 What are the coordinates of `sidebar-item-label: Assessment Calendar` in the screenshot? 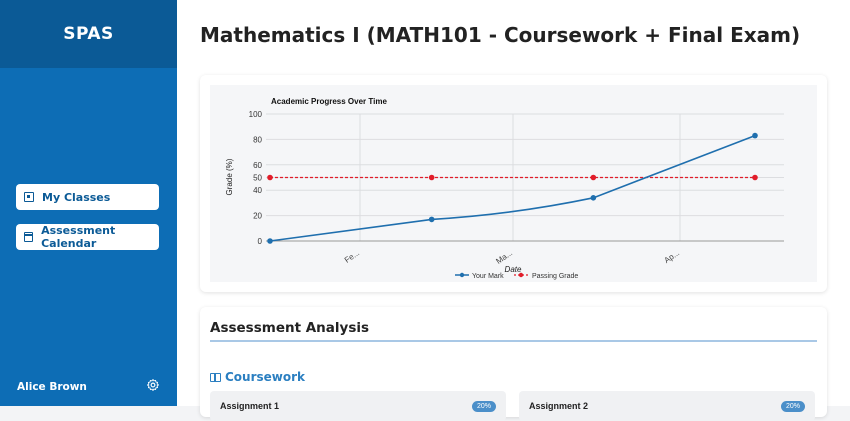 It's located at (78, 237).